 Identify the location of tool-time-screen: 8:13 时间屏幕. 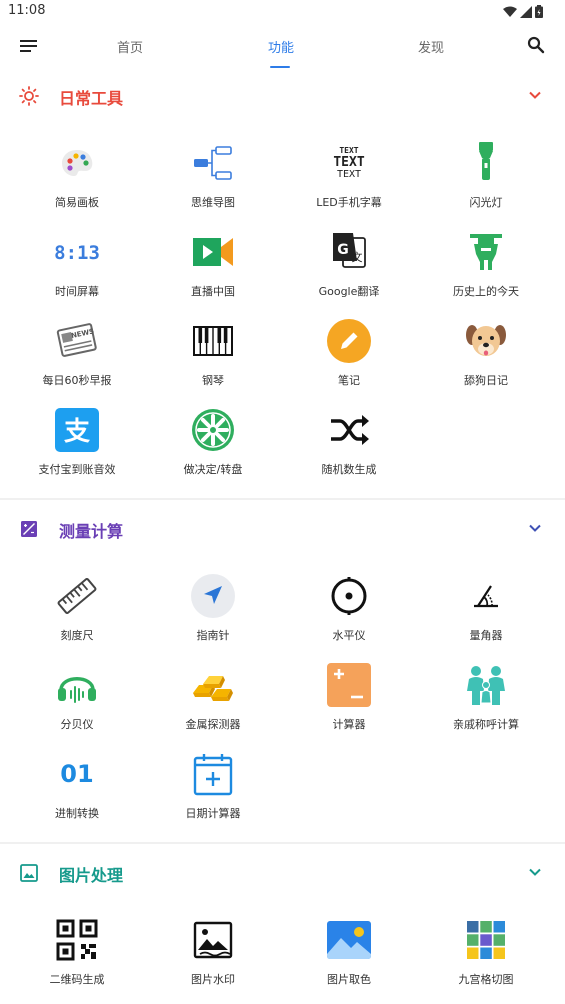
(77, 269).